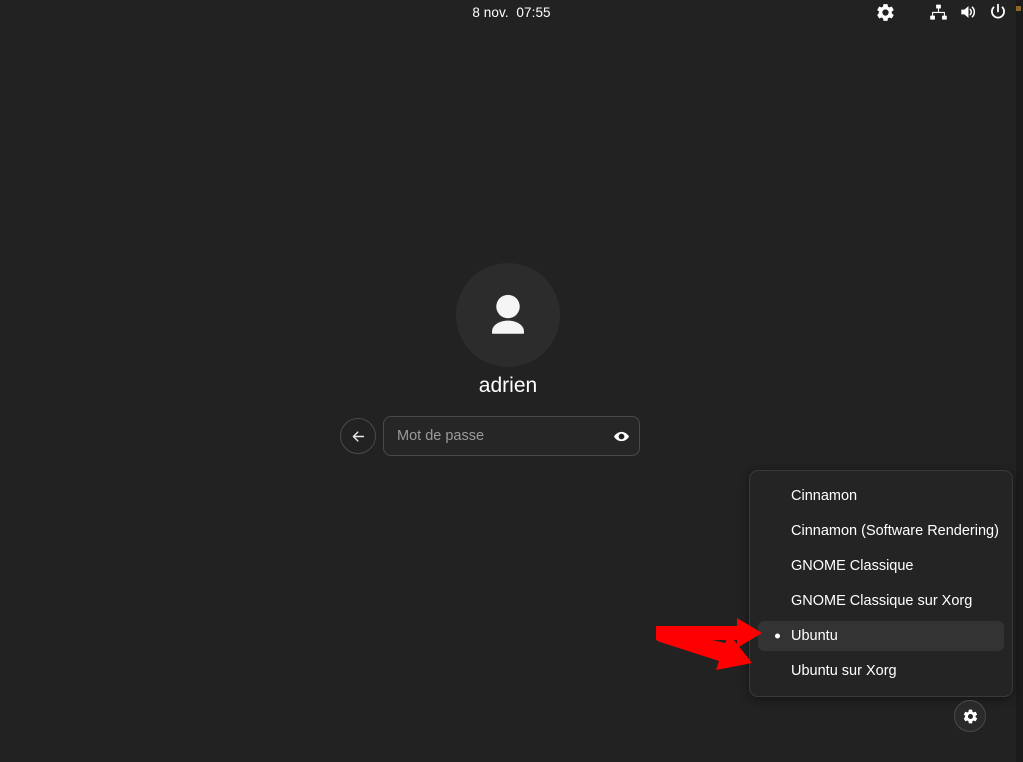 This screenshot has width=1023, height=762. Describe the element at coordinates (824, 496) in the screenshot. I see `session-menu-item-label: Cinnamon` at that location.